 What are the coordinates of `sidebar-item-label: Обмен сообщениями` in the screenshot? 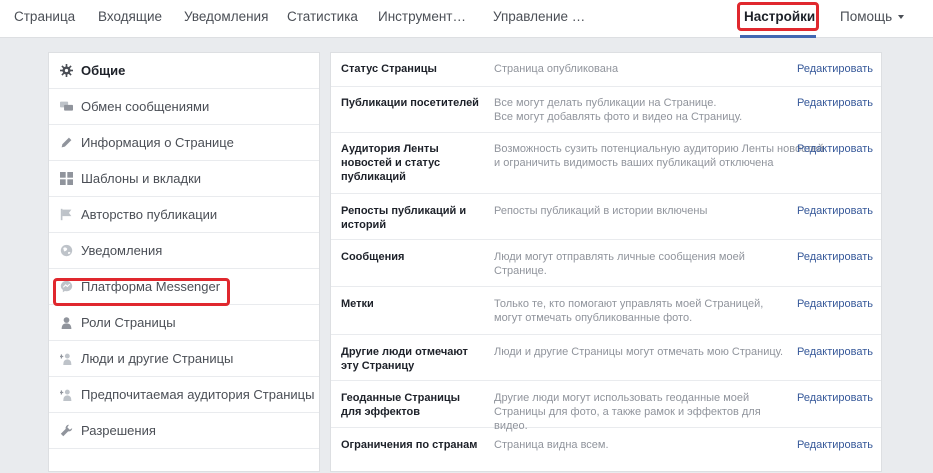 It's located at (145, 106).